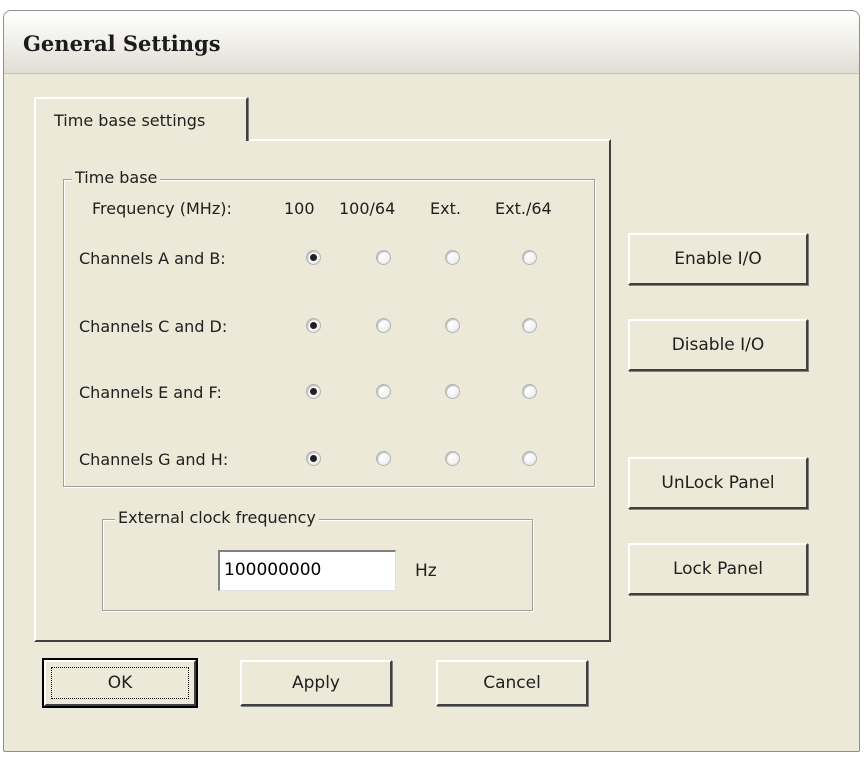 The height and width of the screenshot is (765, 868). What do you see at coordinates (718, 259) in the screenshot?
I see `enable-io-button: Enable I/O` at bounding box center [718, 259].